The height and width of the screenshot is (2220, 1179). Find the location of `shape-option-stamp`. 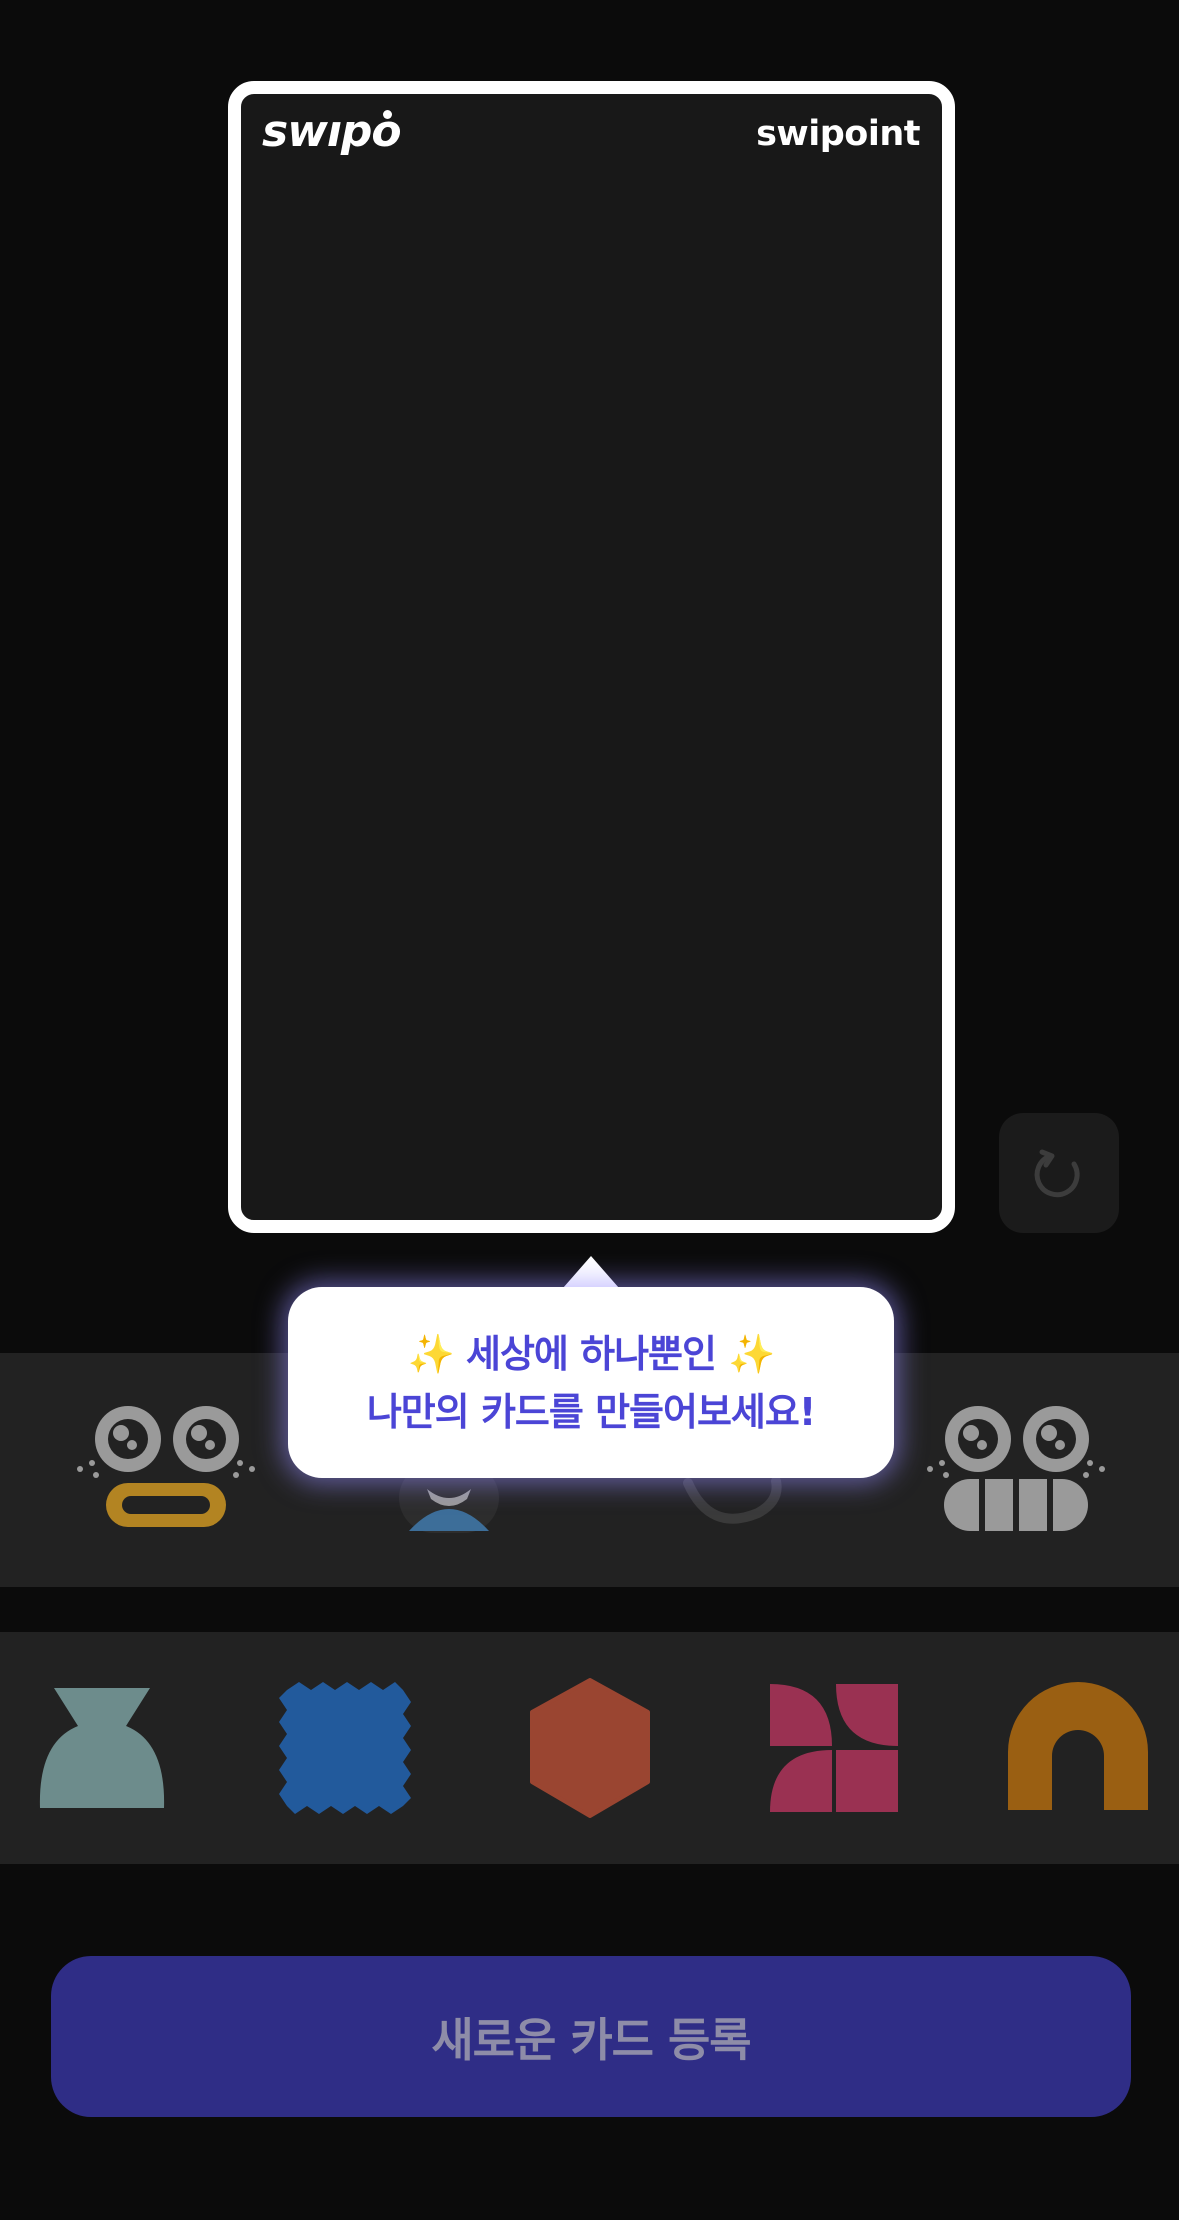

shape-option-stamp is located at coordinates (345, 1750).